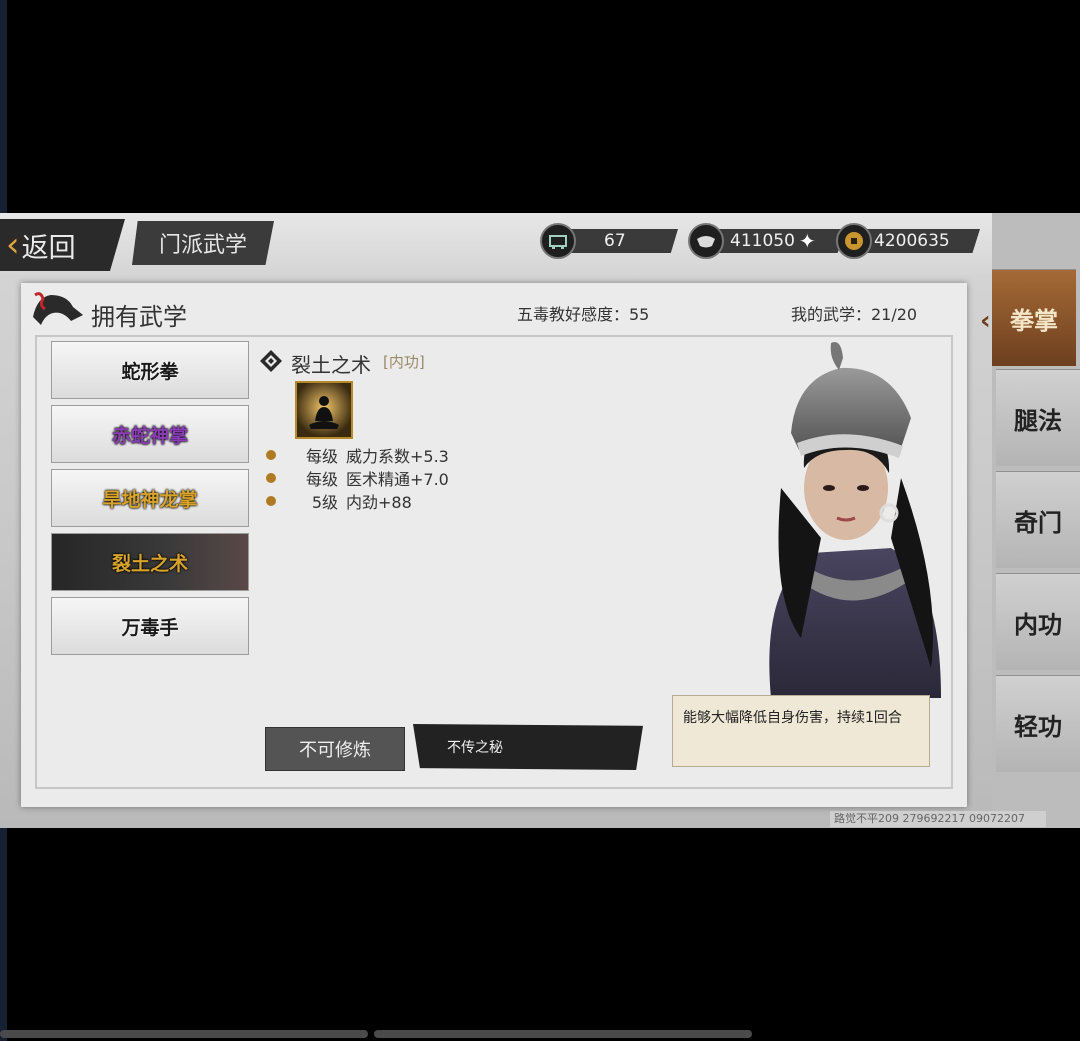  What do you see at coordinates (48, 248) in the screenshot?
I see `back-label: 返回` at bounding box center [48, 248].